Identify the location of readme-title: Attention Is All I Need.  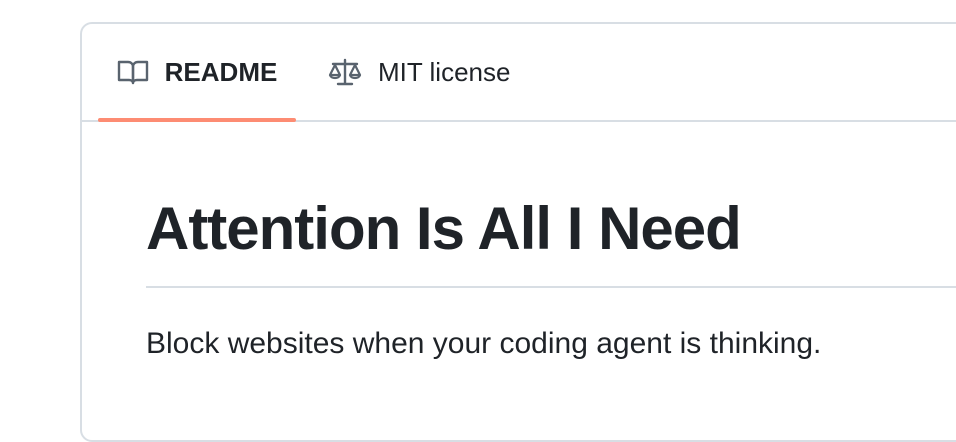
(444, 228).